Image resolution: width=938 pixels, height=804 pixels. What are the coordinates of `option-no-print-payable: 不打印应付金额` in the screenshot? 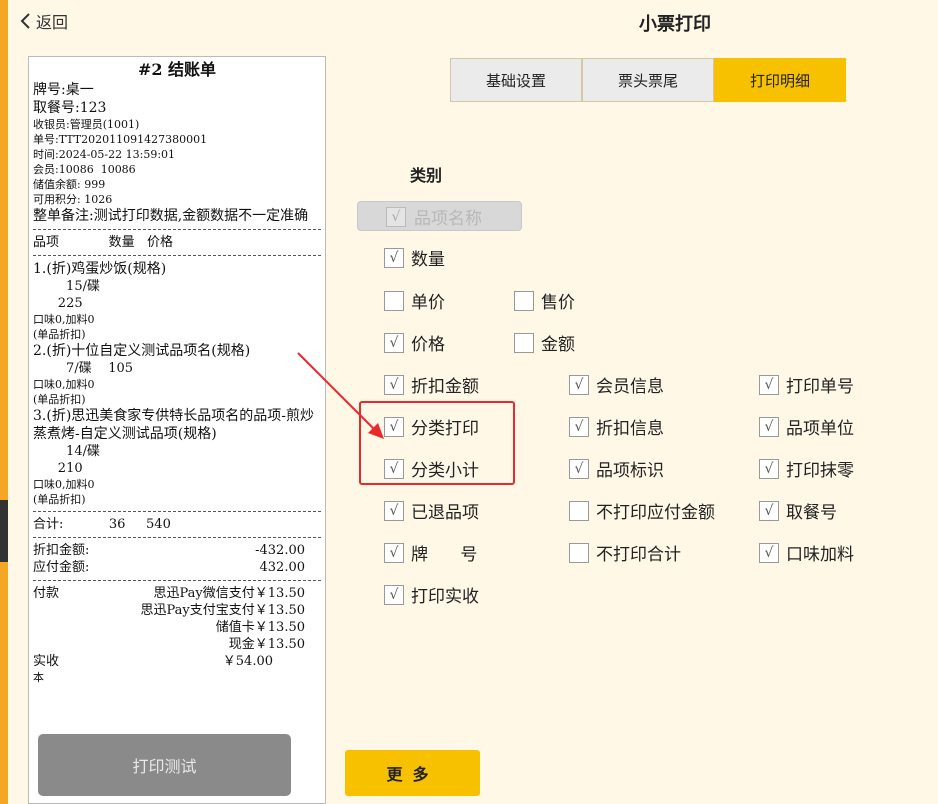 It's located at (642, 510).